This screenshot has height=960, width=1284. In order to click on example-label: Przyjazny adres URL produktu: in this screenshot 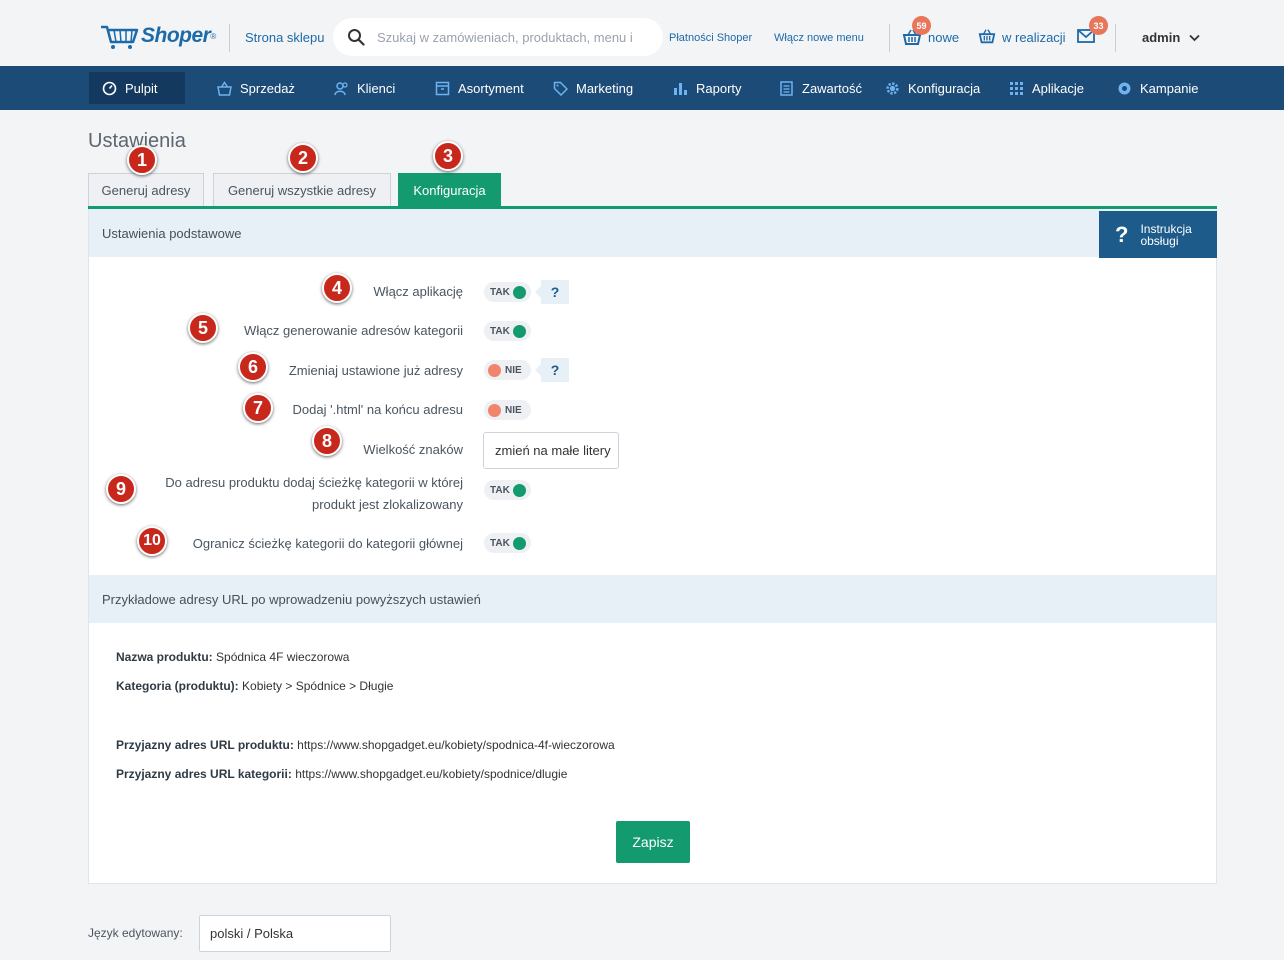, I will do `click(205, 745)`.